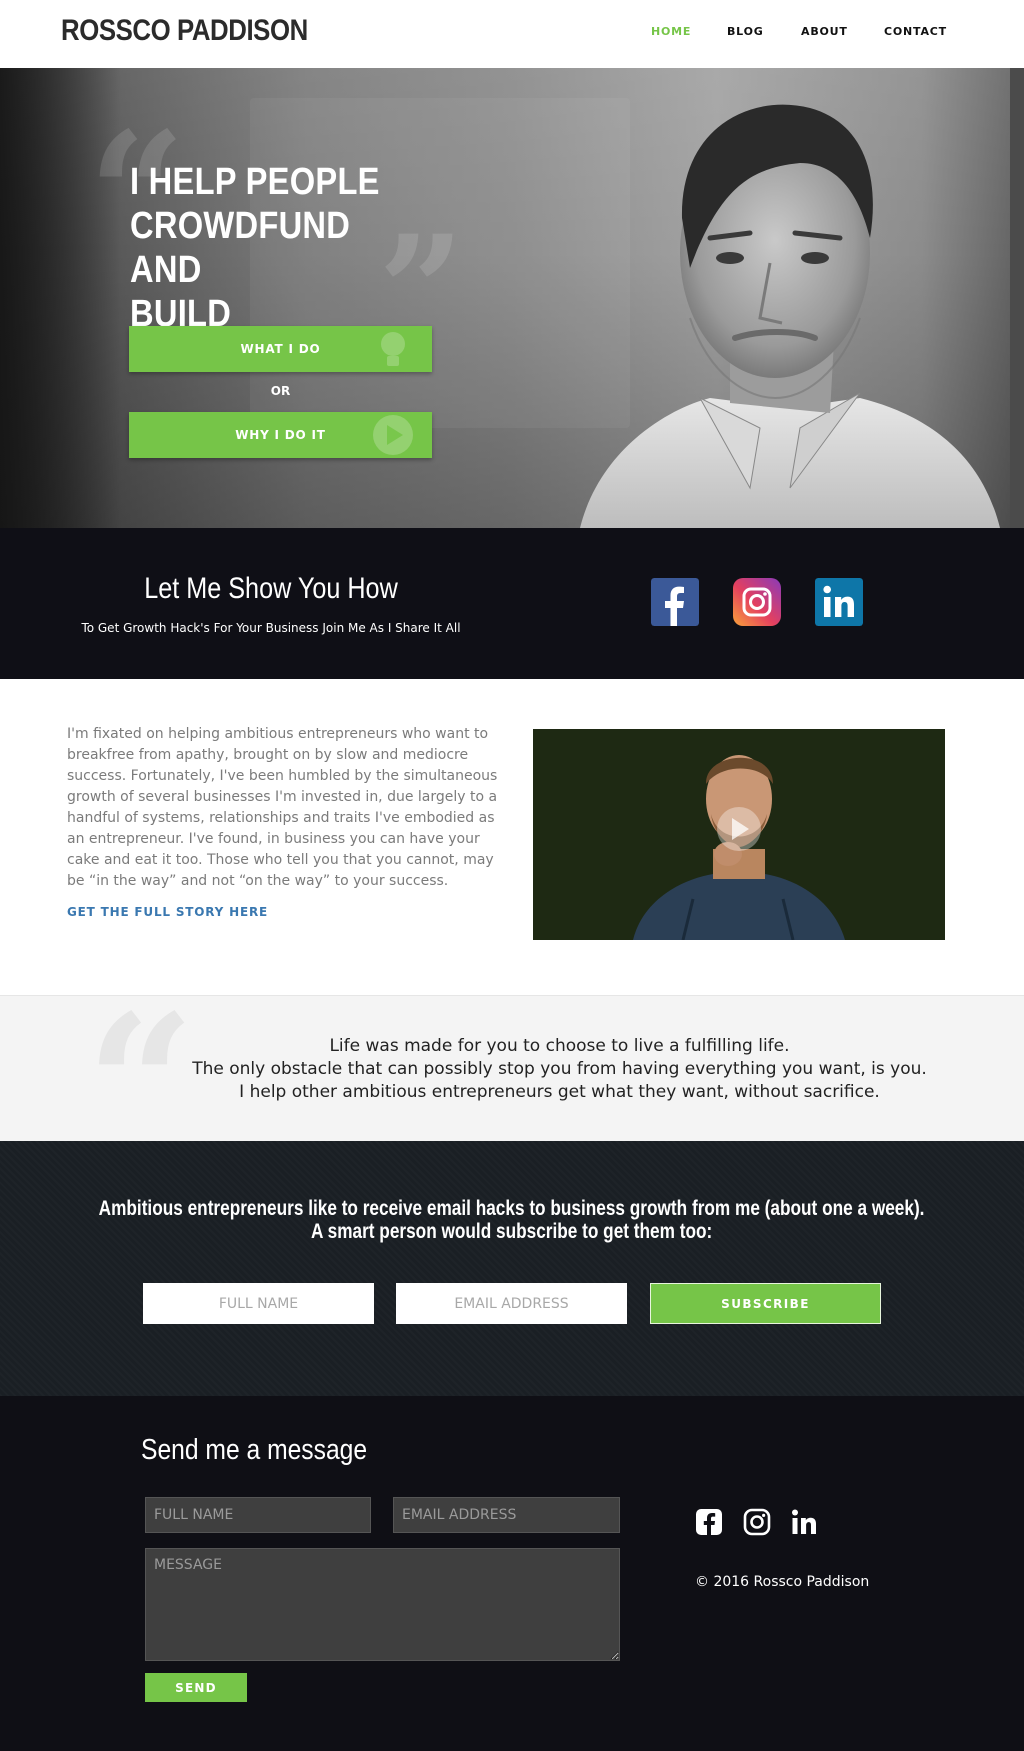 This screenshot has height=1751, width=1024. Describe the element at coordinates (782, 1582) in the screenshot. I see `copyright-text: © 2016 Rossco Paddison` at that location.